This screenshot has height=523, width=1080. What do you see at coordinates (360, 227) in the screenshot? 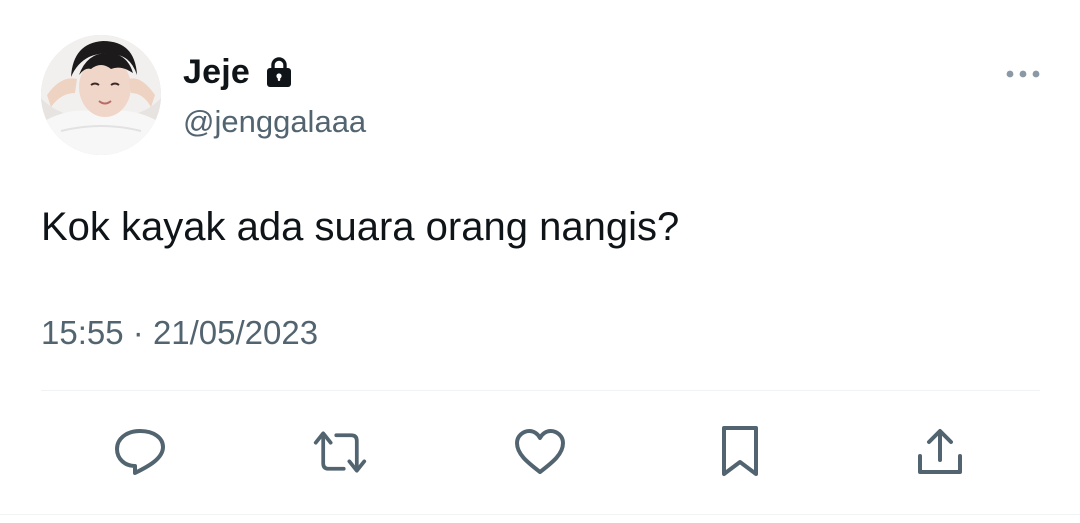
I see `tweet-text: Kok kayak ada suara orang nangis?` at bounding box center [360, 227].